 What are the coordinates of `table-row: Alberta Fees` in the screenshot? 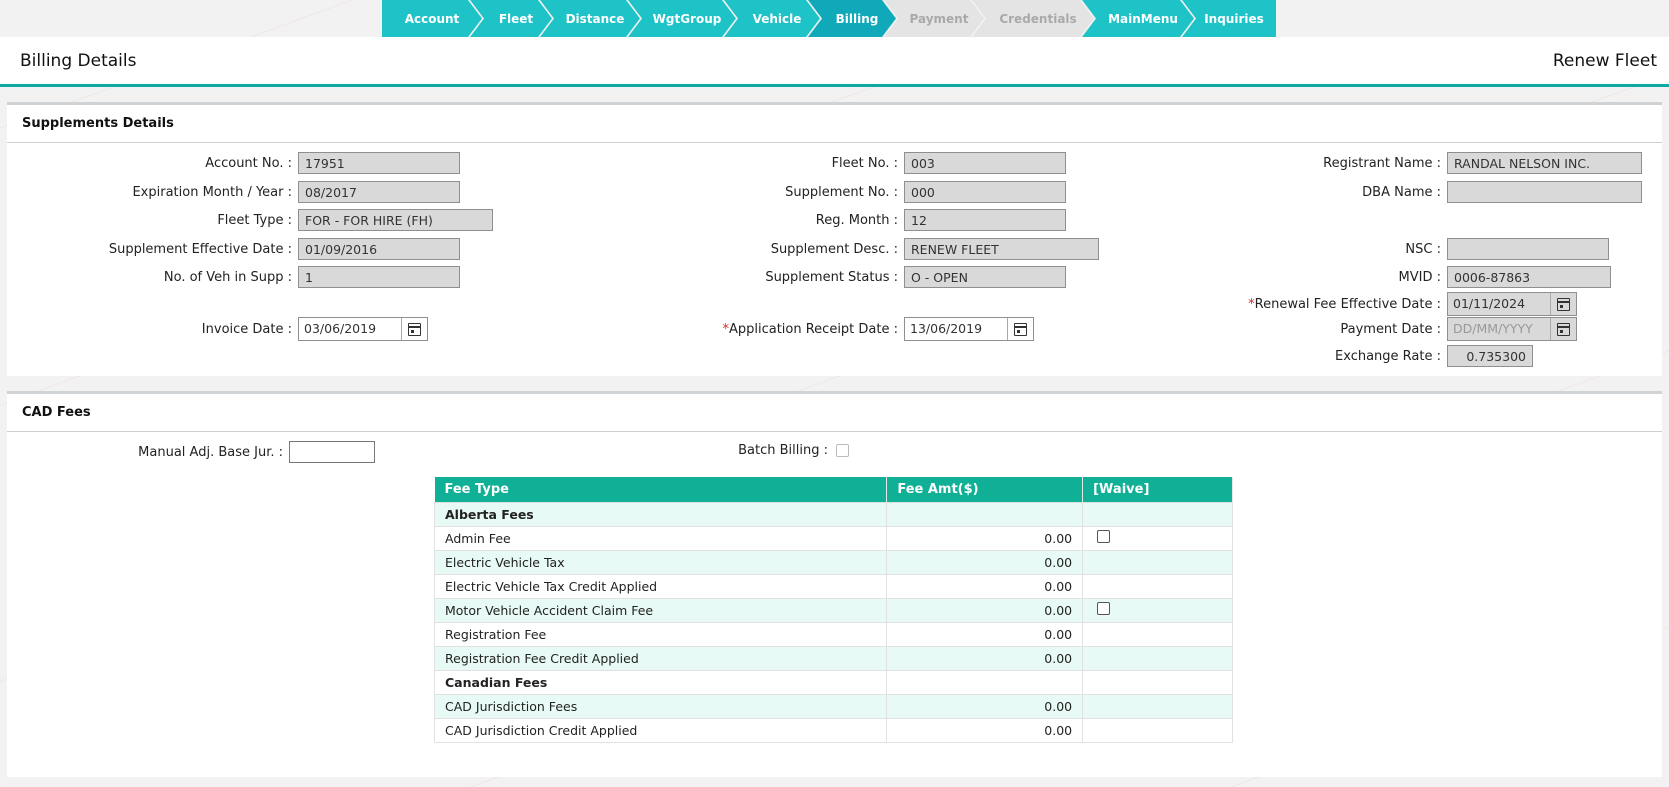 It's located at (833, 514).